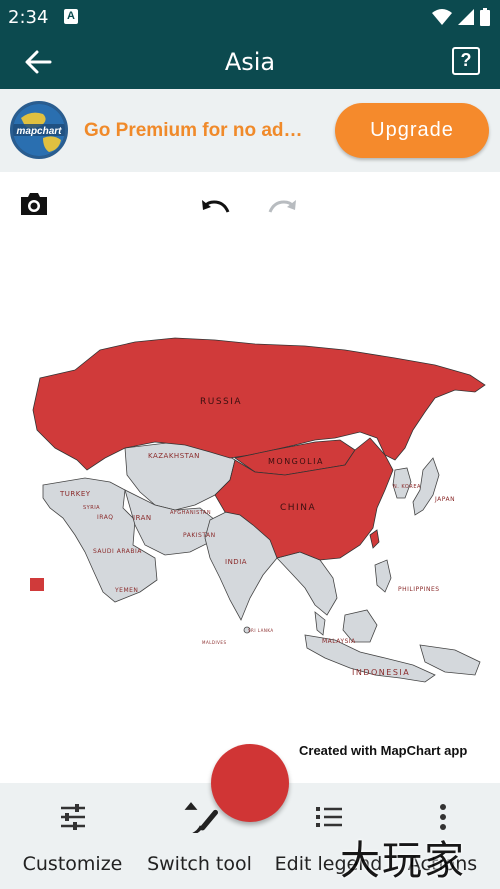 The image size is (500, 889). What do you see at coordinates (75, 494) in the screenshot?
I see `label-turkey: TURKEY` at bounding box center [75, 494].